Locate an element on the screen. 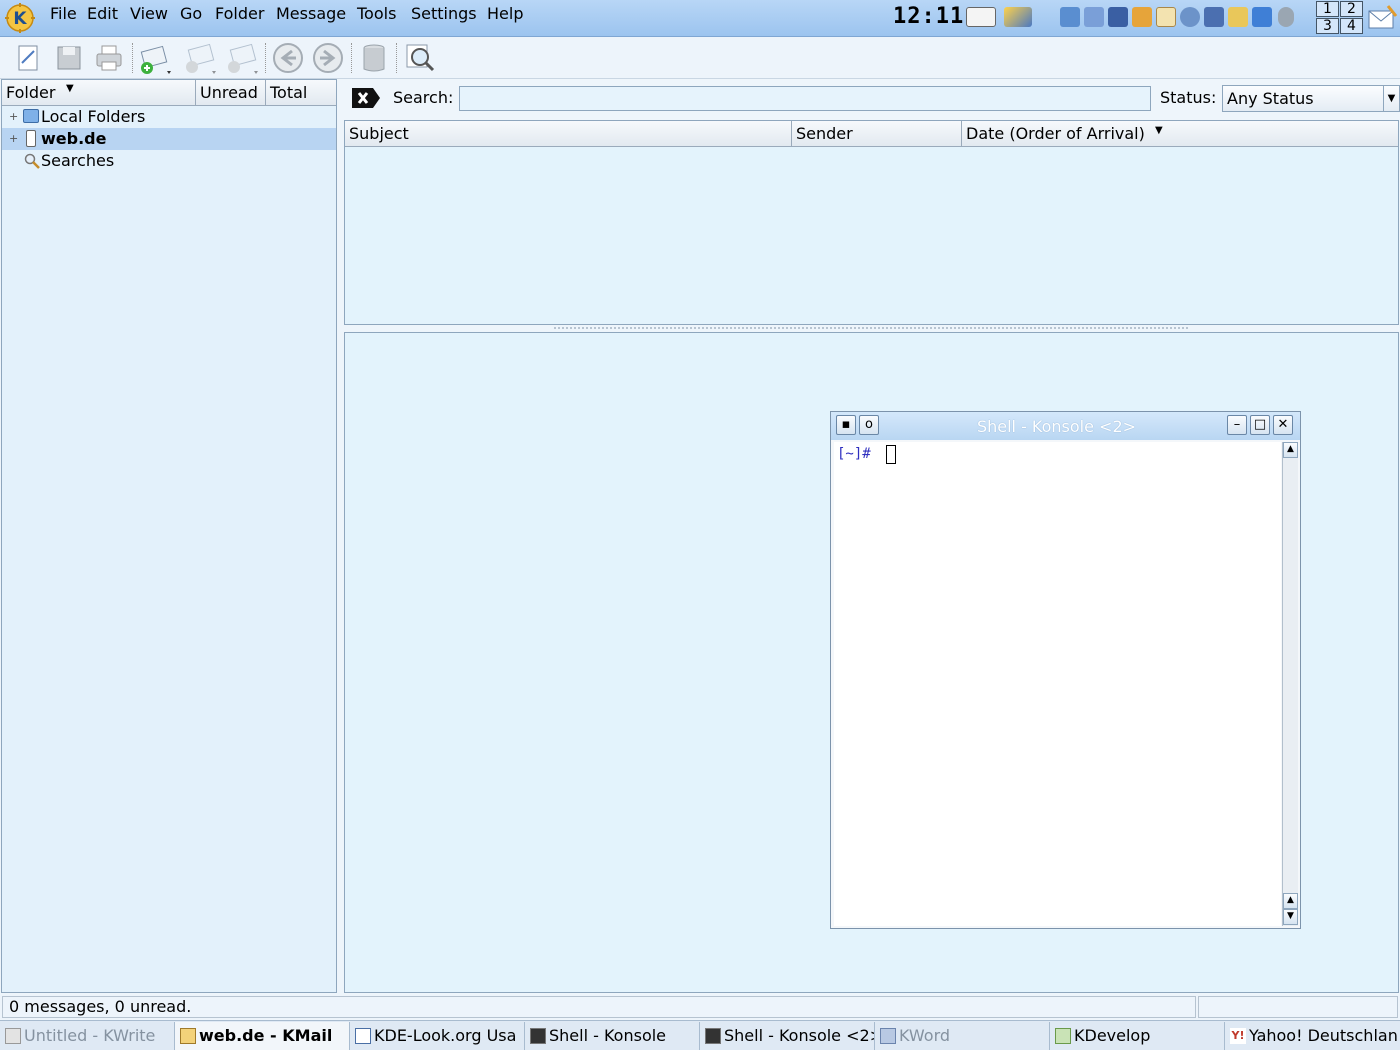 The image size is (1400, 1050). trash-icon is located at coordinates (374, 58).